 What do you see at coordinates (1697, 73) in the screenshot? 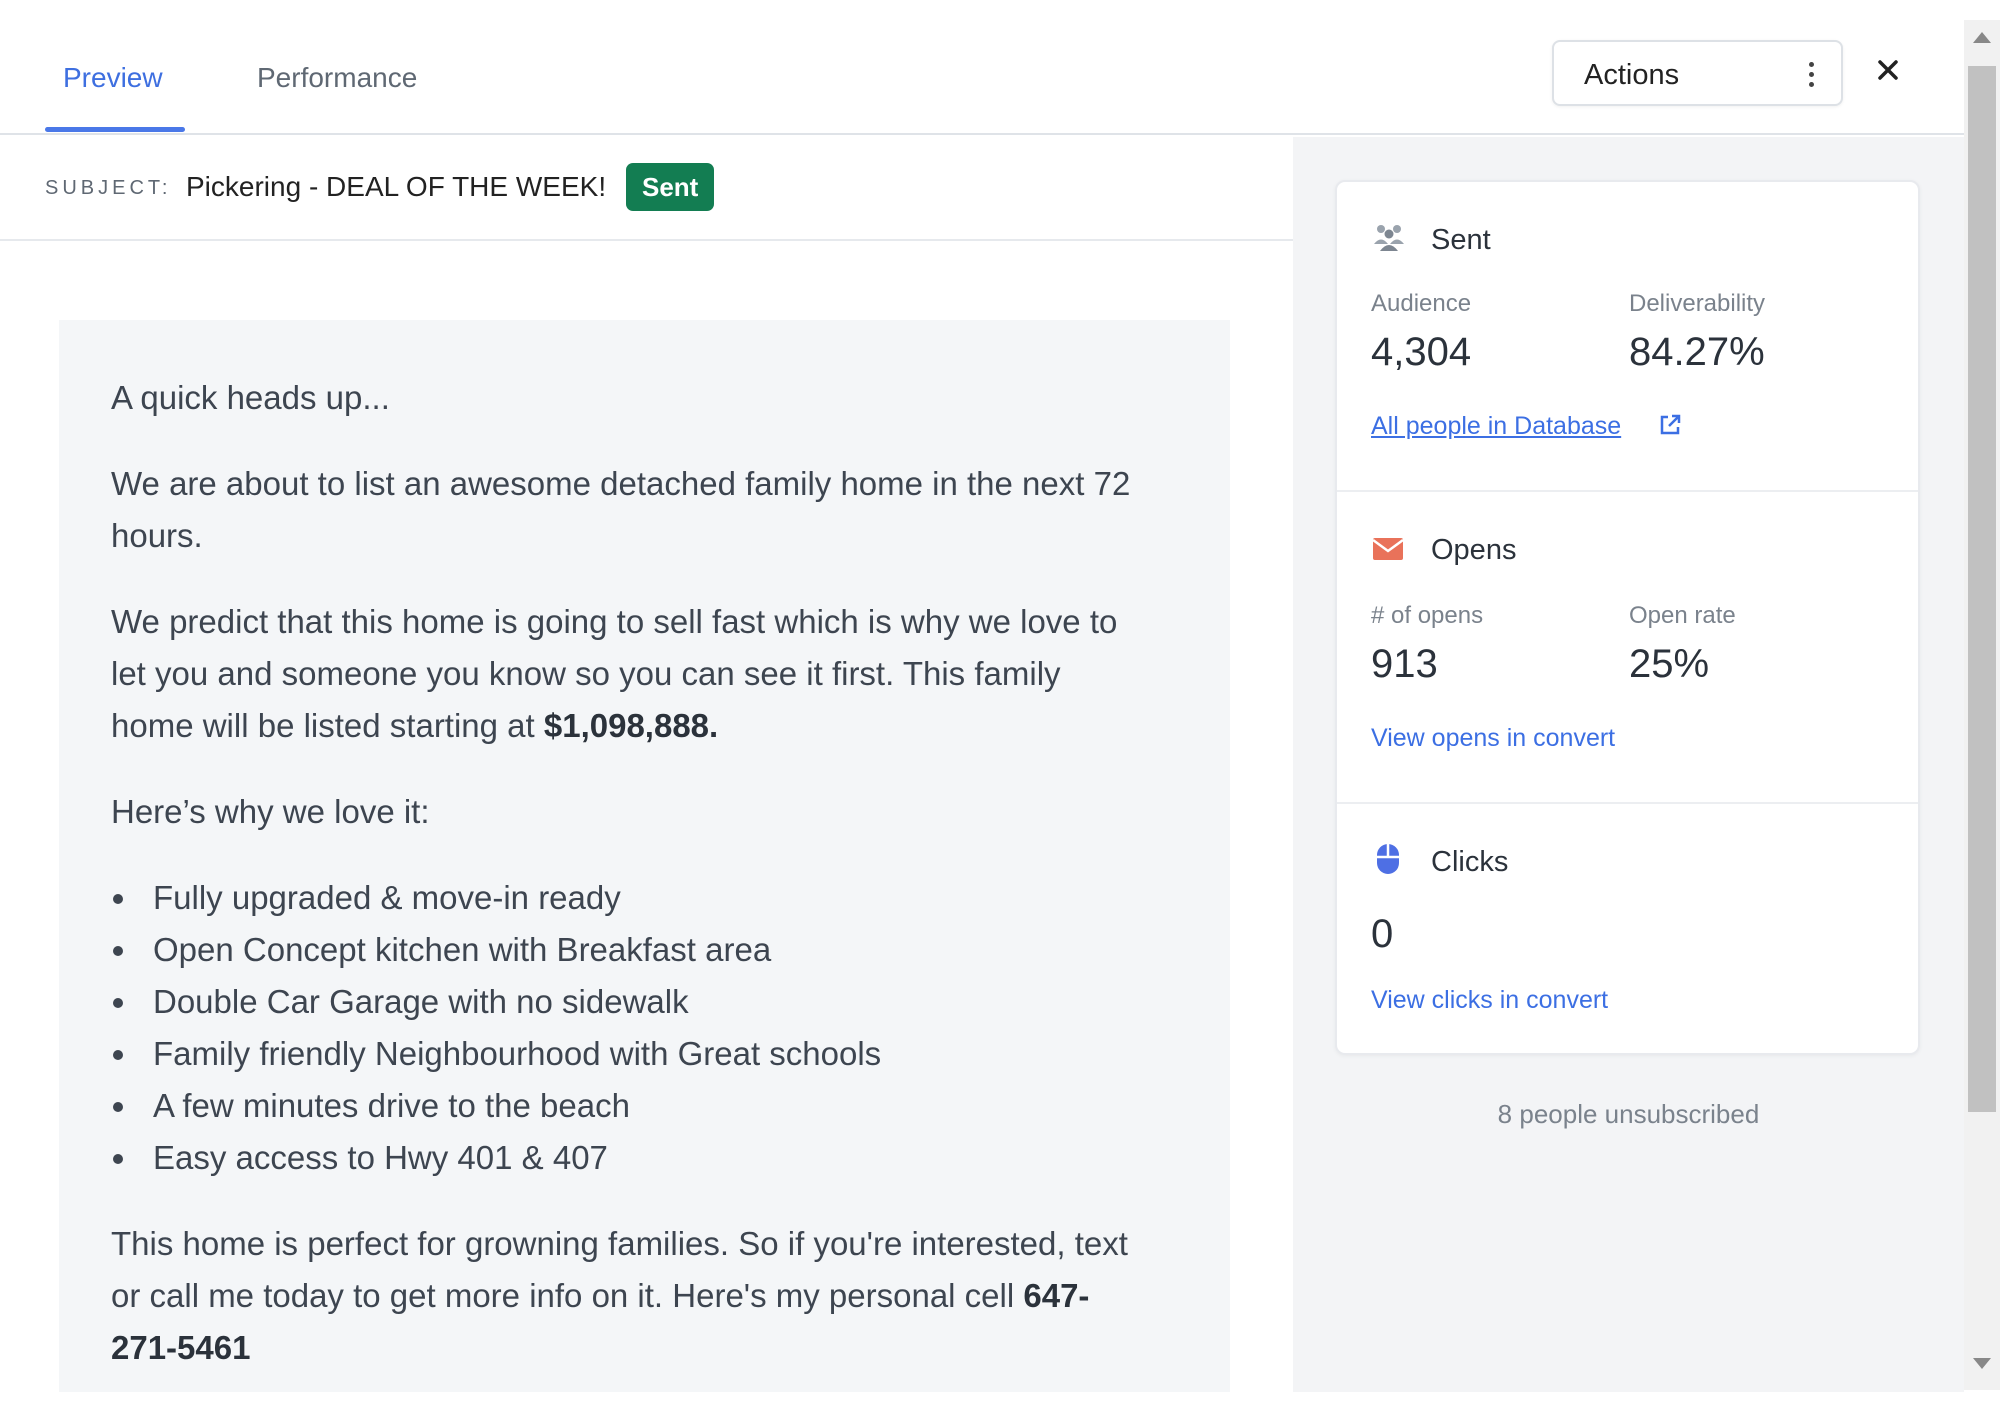
I see `actions-button: Actions` at bounding box center [1697, 73].